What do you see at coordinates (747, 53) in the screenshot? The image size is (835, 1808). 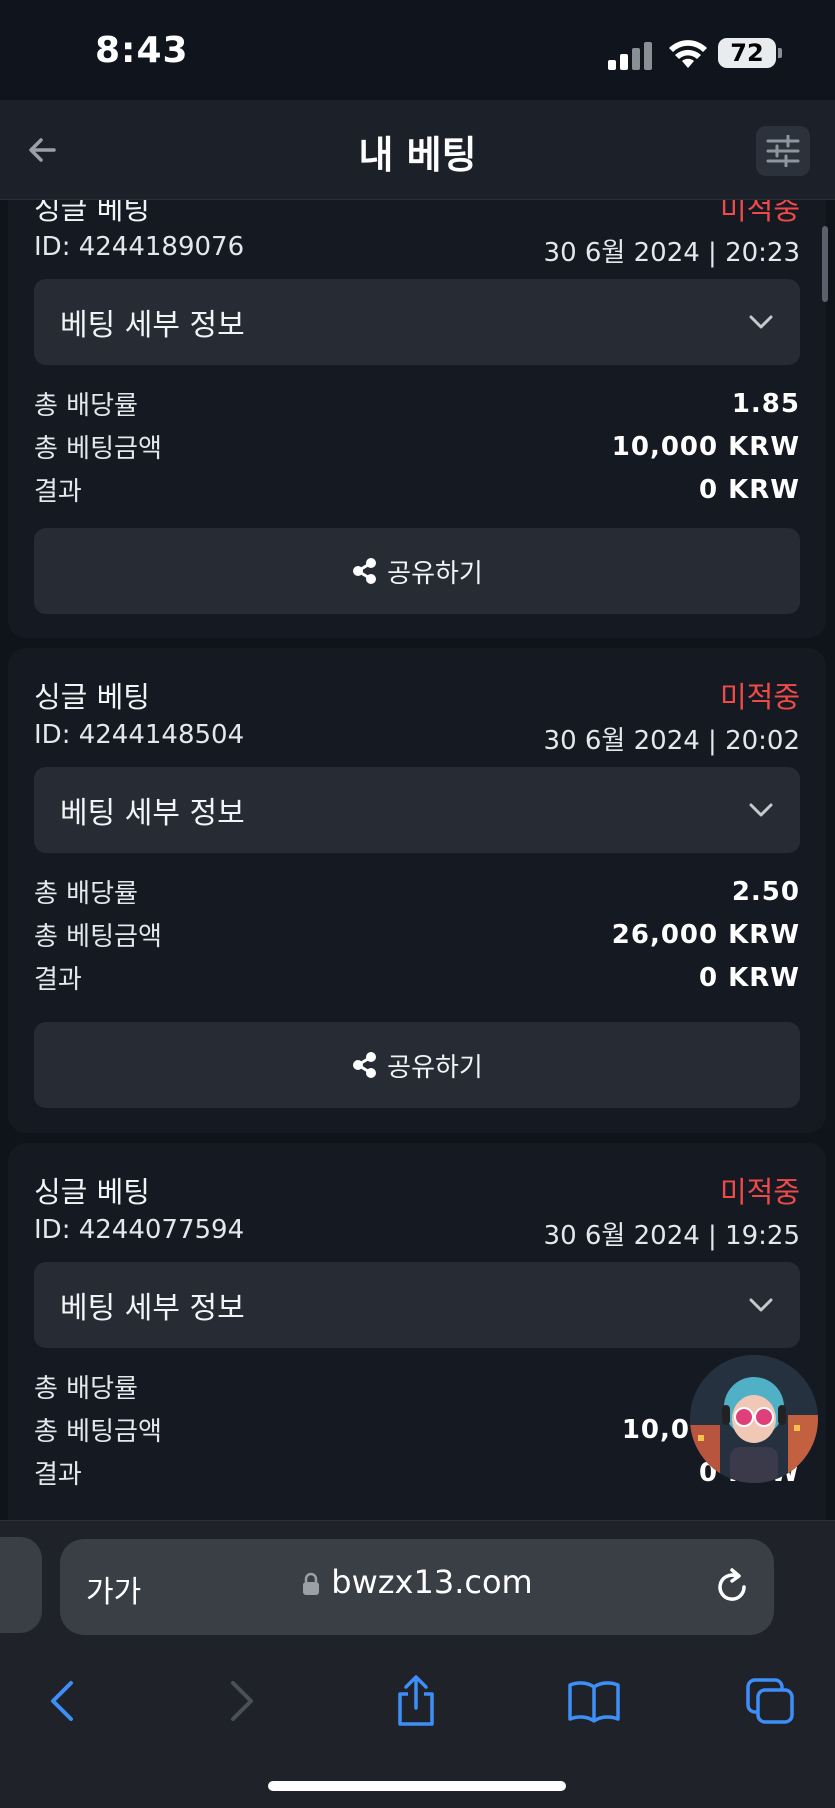 I see `battery-icon: 72` at bounding box center [747, 53].